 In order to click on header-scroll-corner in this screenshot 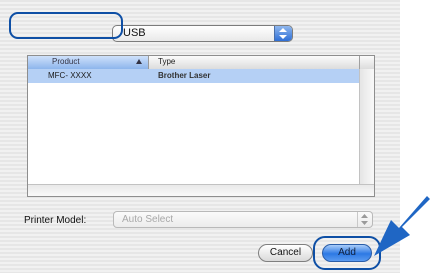, I will do `click(366, 62)`.